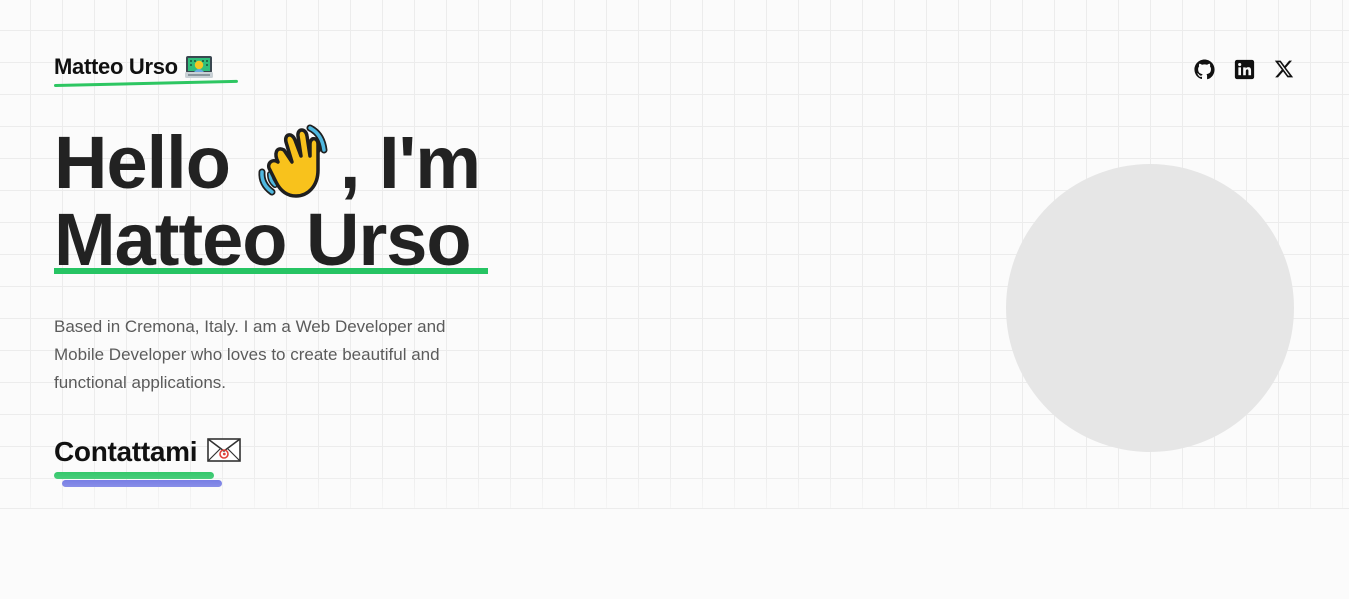  I want to click on greeting-line: Hello , I'm, so click(267, 162).